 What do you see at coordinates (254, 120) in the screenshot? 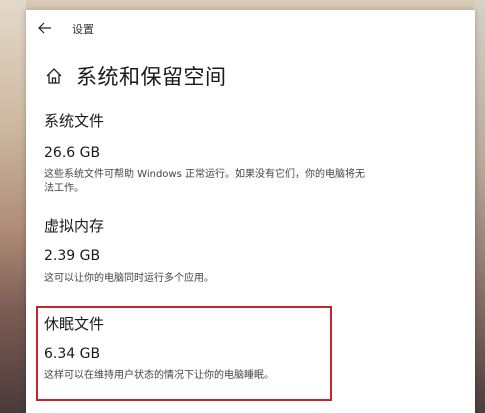
I see `section-system-files: 系统文件` at bounding box center [254, 120].